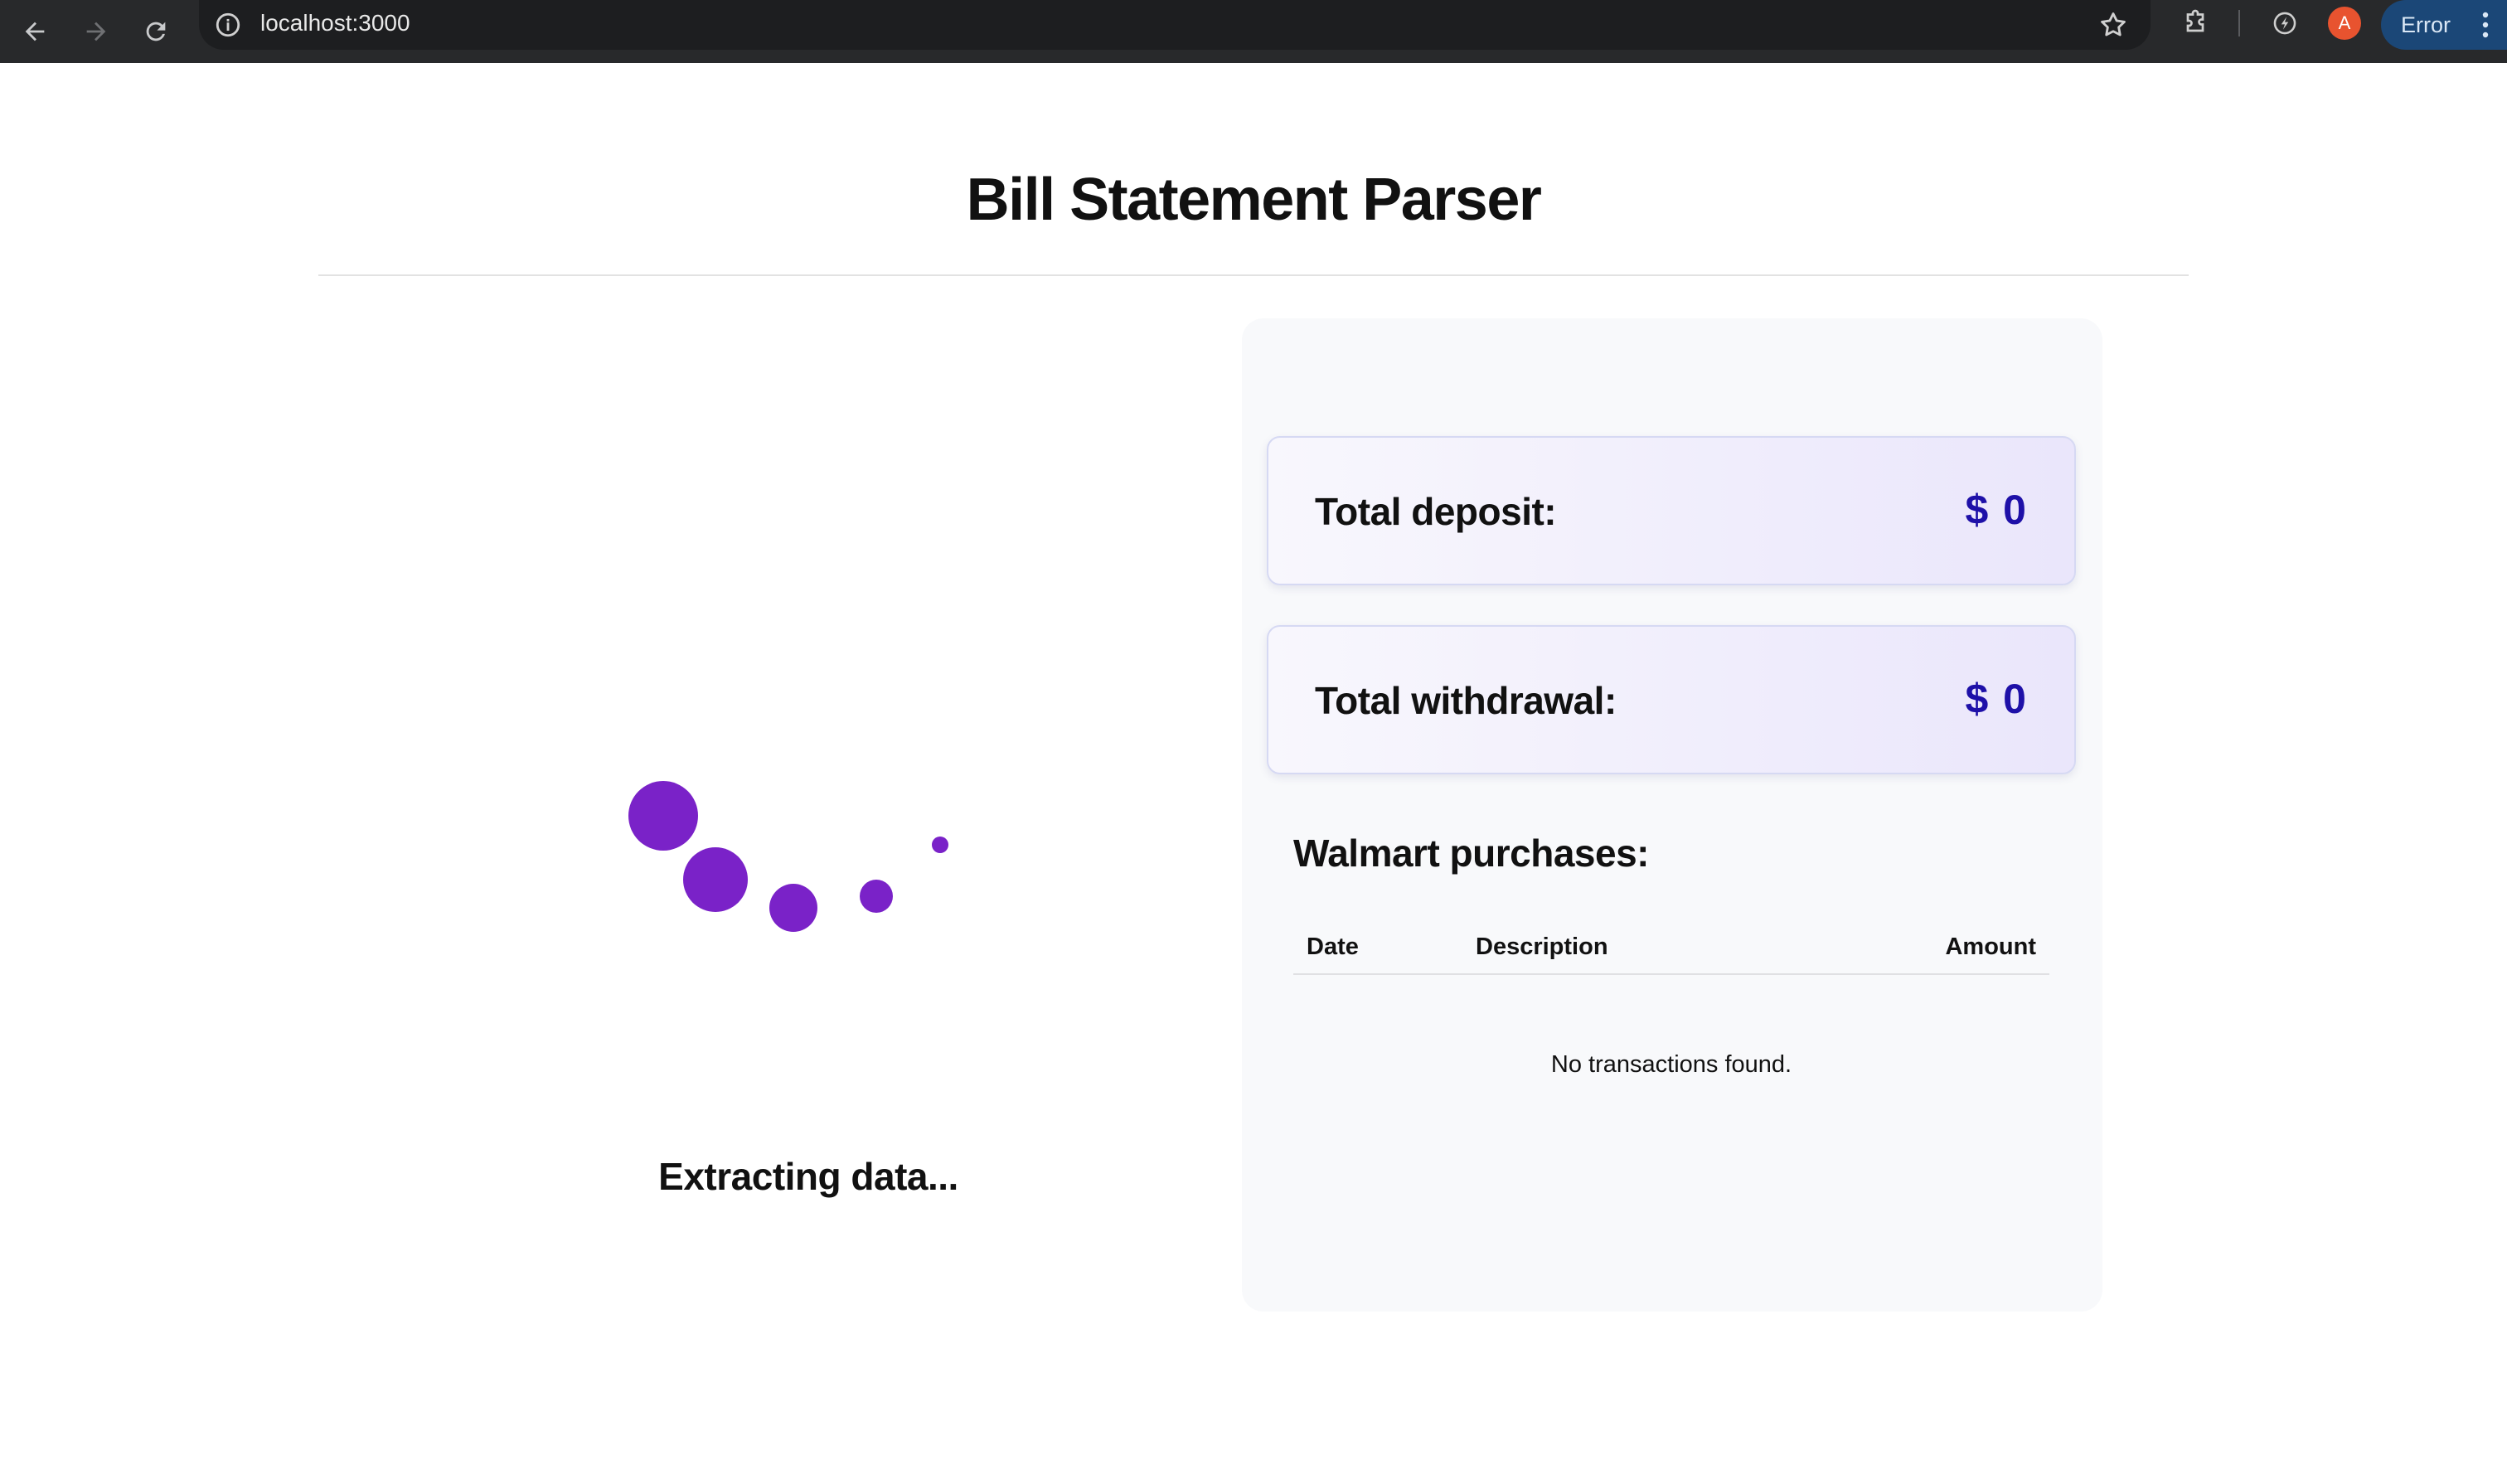 This screenshot has height=1484, width=2507. What do you see at coordinates (1671, 699) in the screenshot?
I see `total-withdrawal-card: Total withdrawal: $ 0` at bounding box center [1671, 699].